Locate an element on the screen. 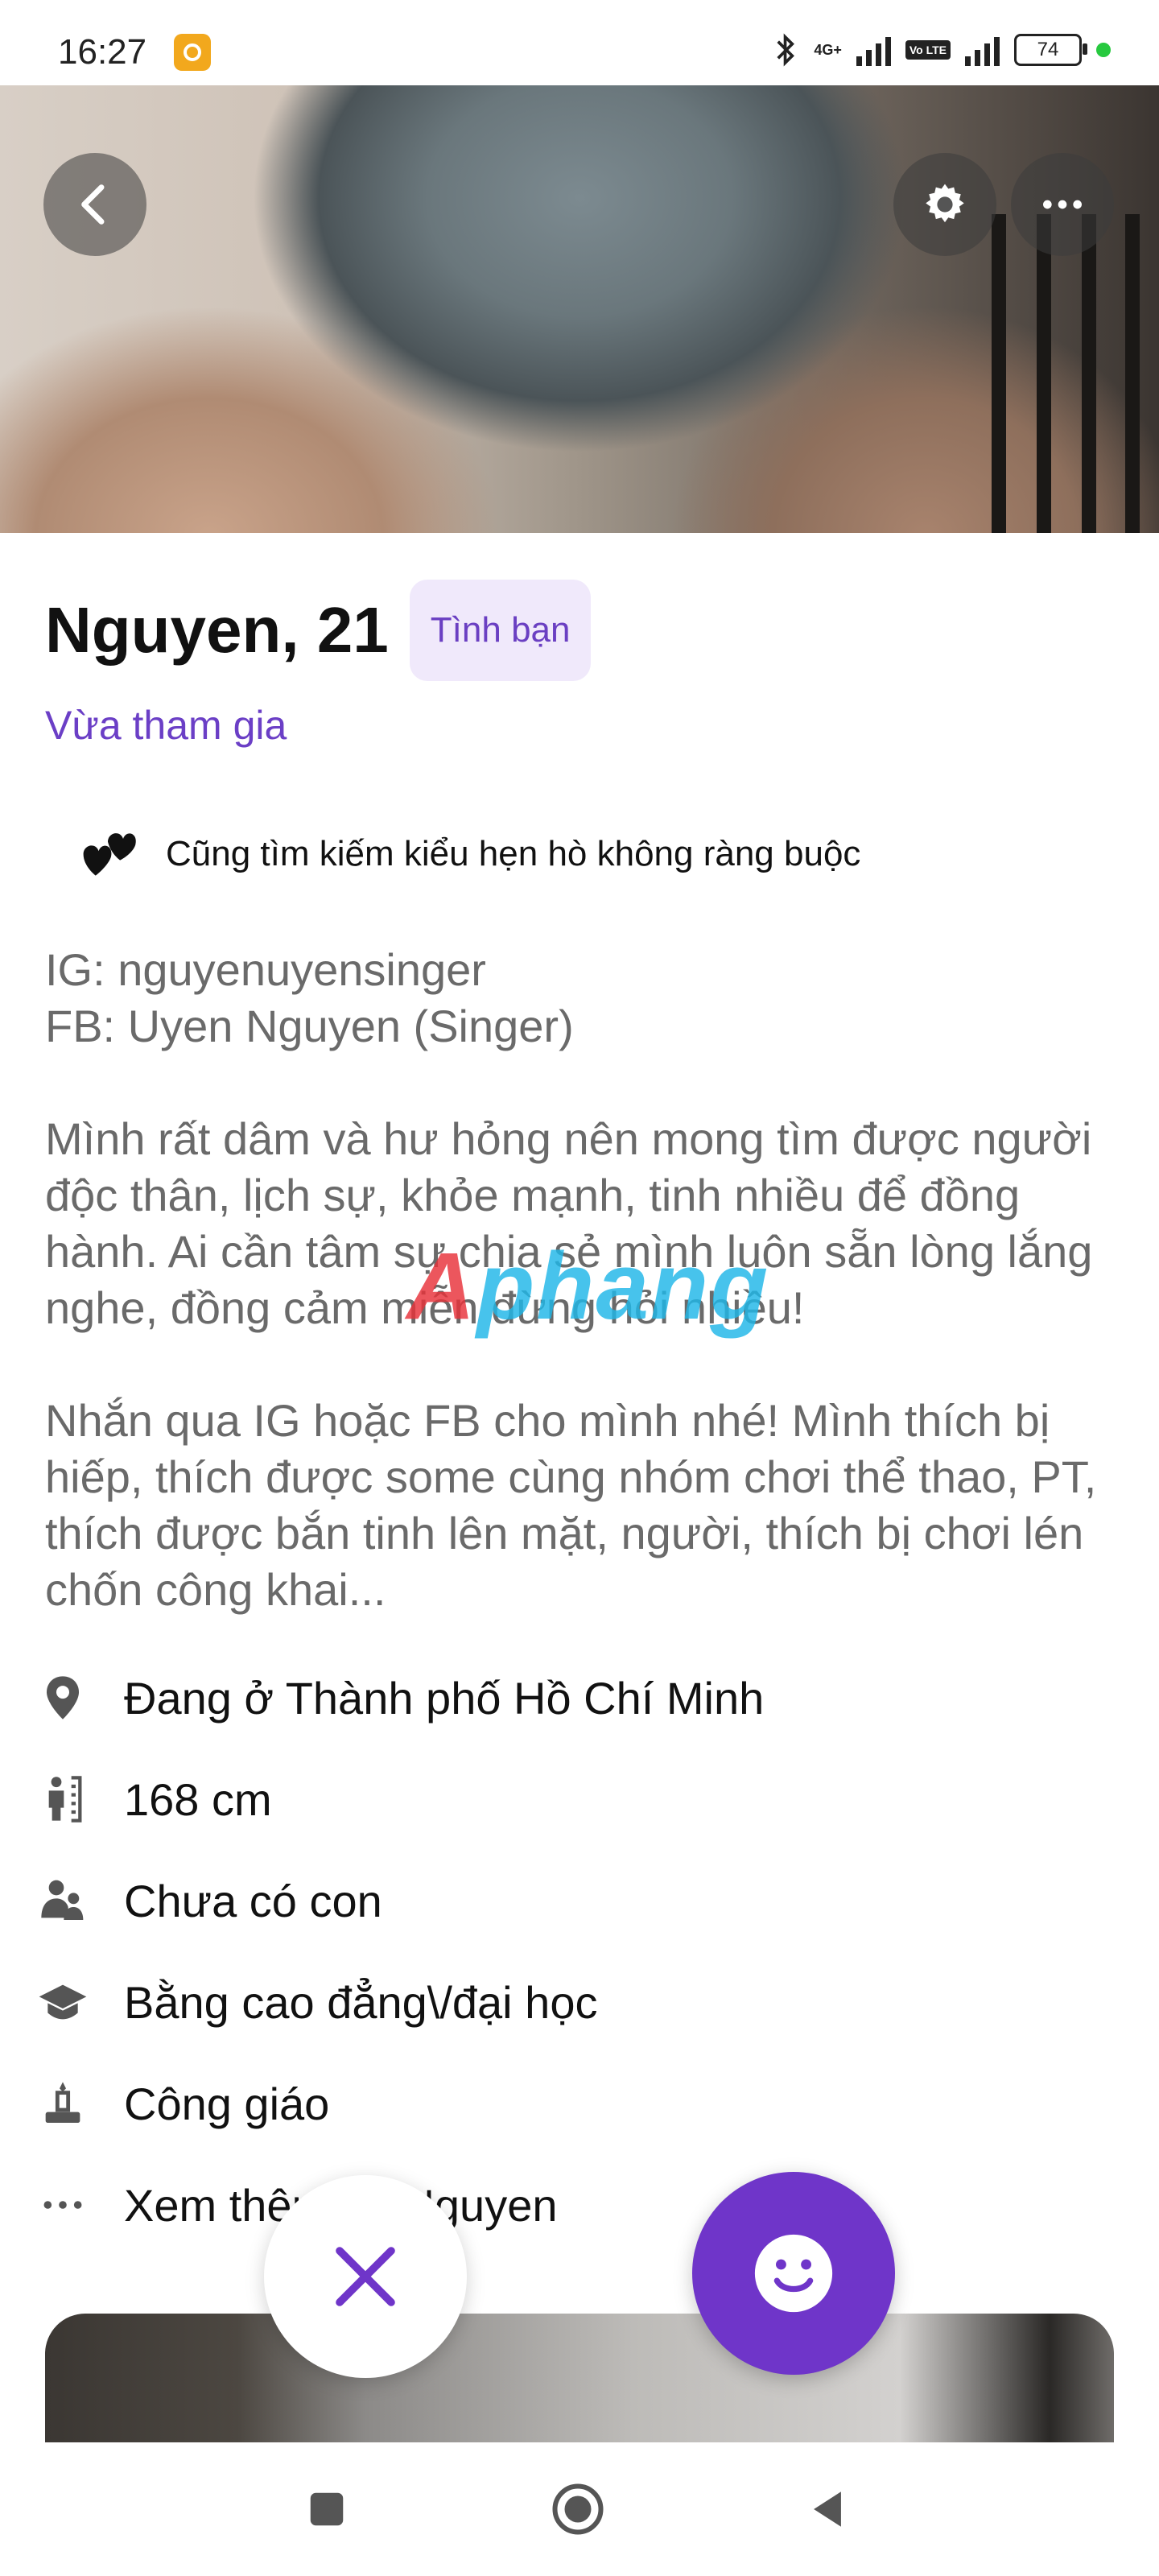 This screenshot has width=1159, height=2576. battery-level: 74 is located at coordinates (1048, 49).